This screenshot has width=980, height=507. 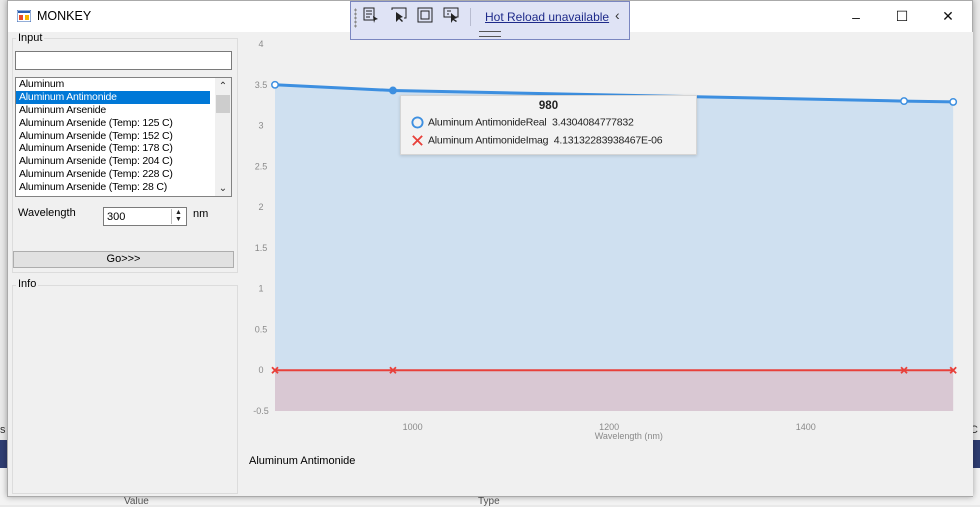 I want to click on tooltip-row-real: Aluminum AntimonideReal 3.4304084777832, so click(x=522, y=122).